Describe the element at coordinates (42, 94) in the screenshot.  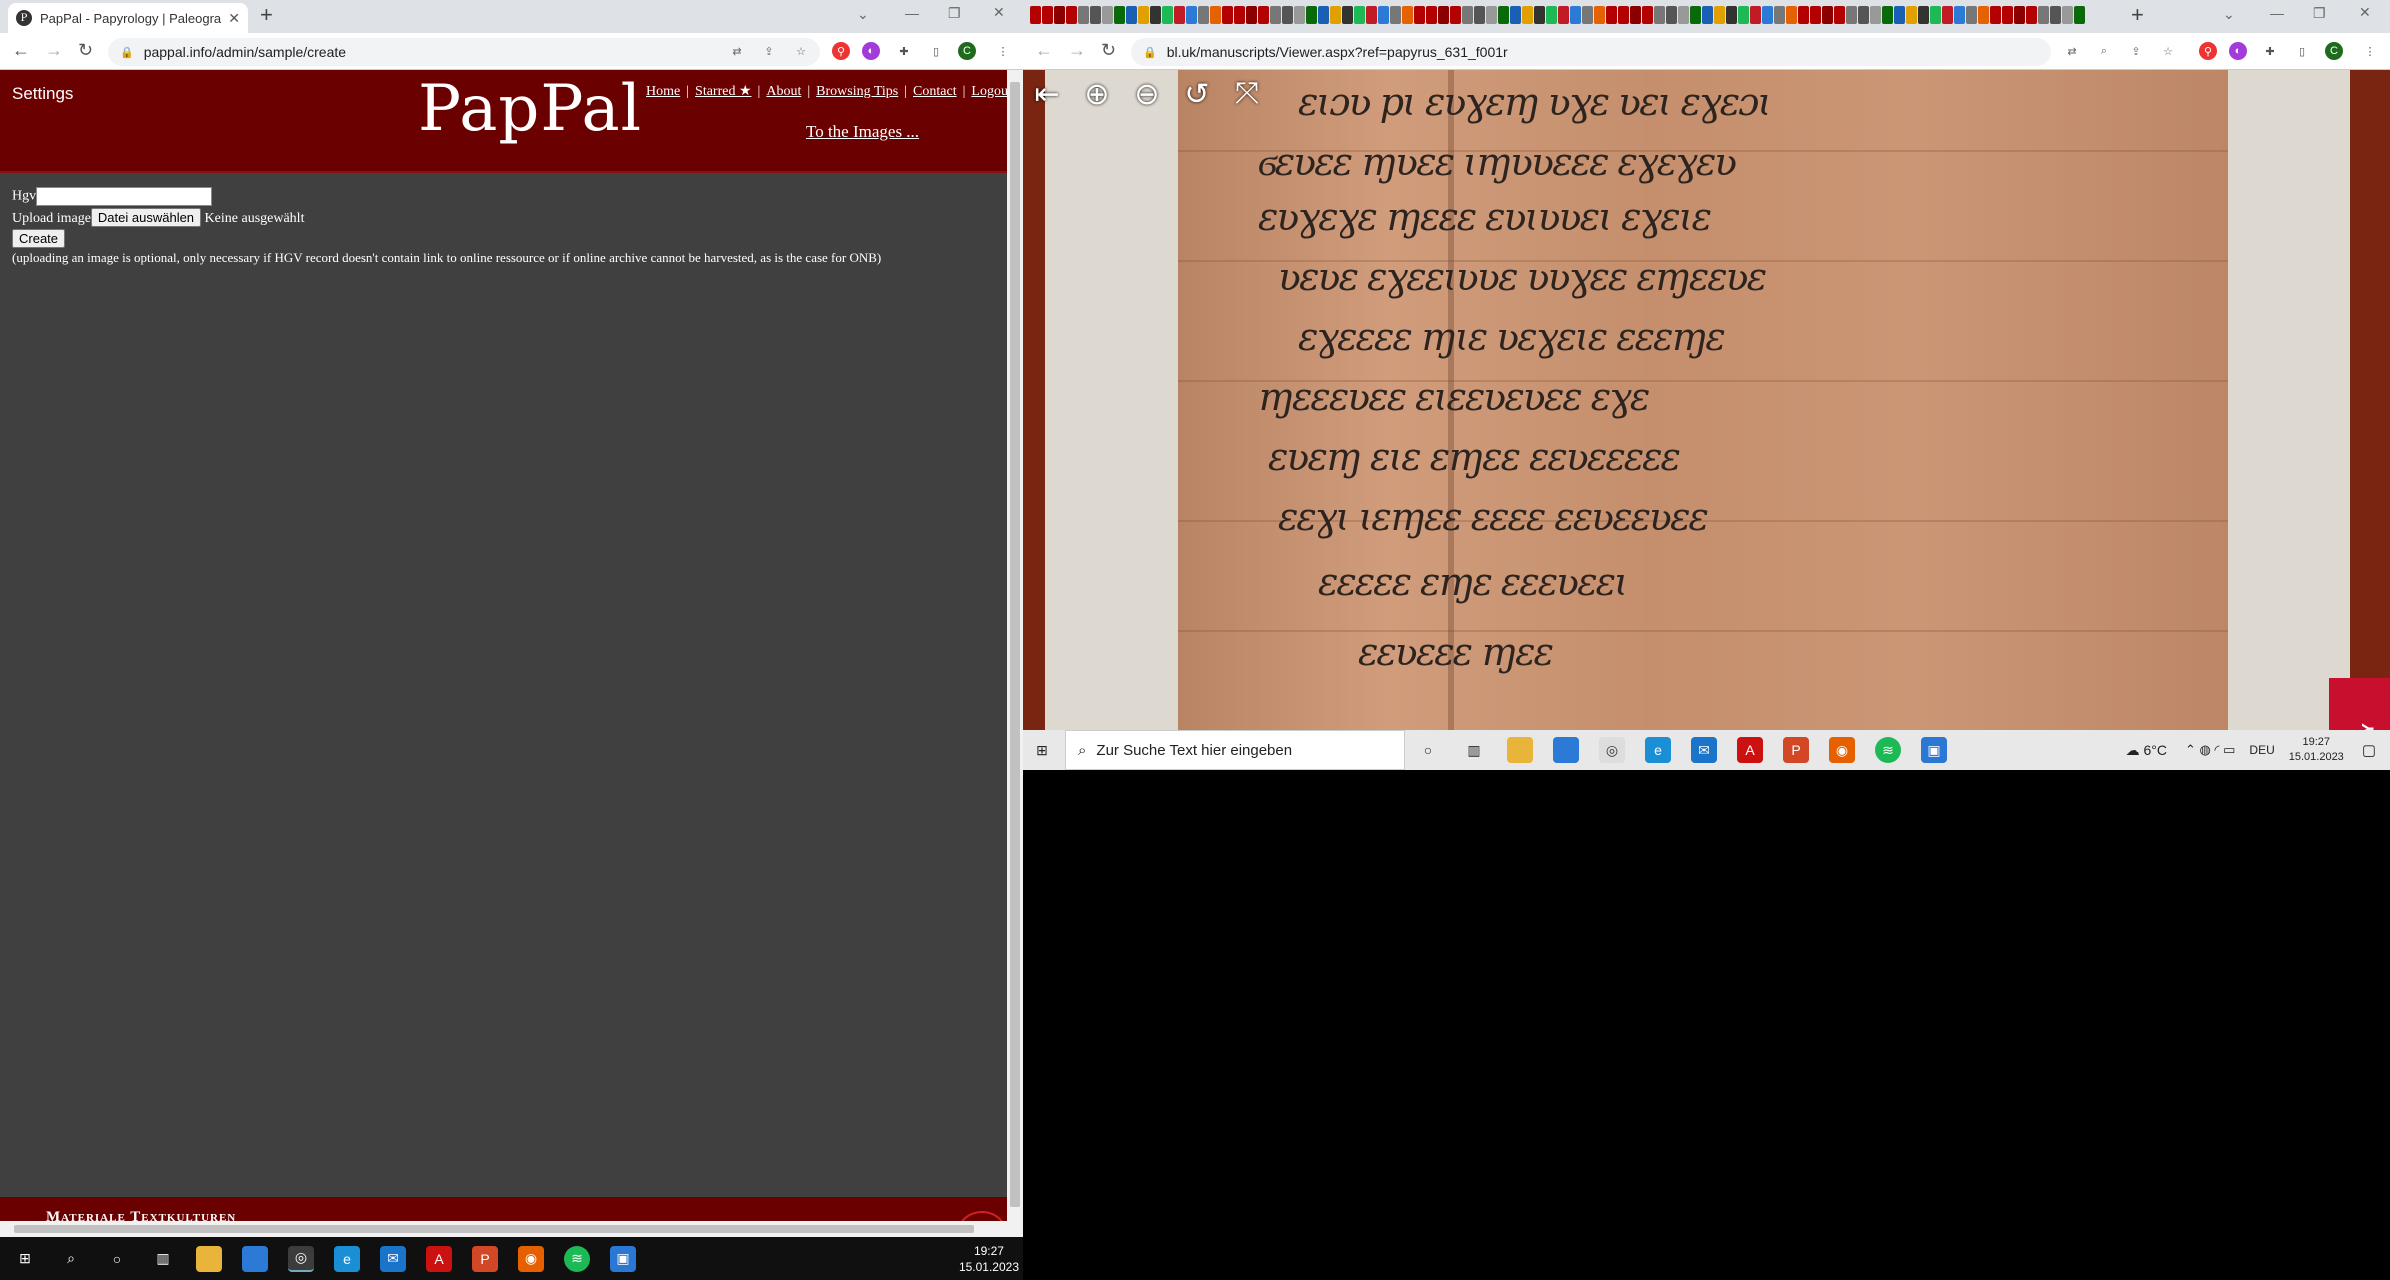
I see `settings-link: Settings` at that location.